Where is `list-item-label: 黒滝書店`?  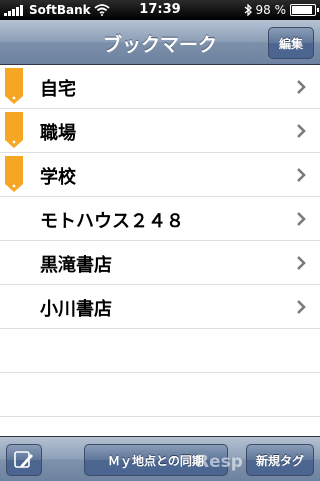
list-item-label: 黒滝書店 is located at coordinates (76, 265).